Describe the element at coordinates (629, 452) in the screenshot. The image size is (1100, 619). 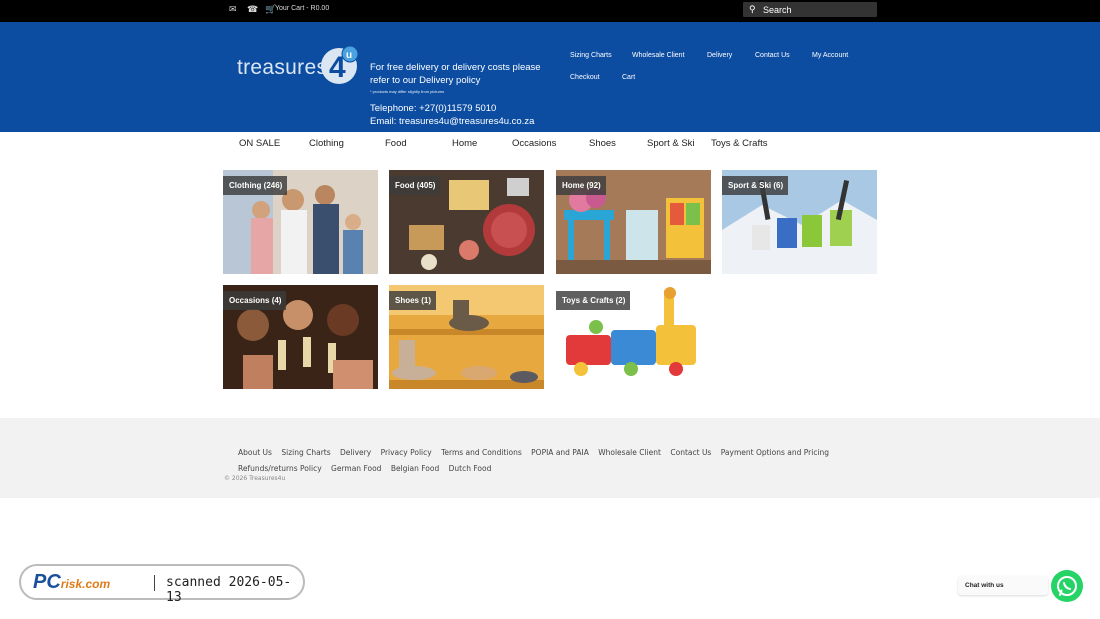
I see `footer-link-wholesale-client: Wholesale Client` at that location.